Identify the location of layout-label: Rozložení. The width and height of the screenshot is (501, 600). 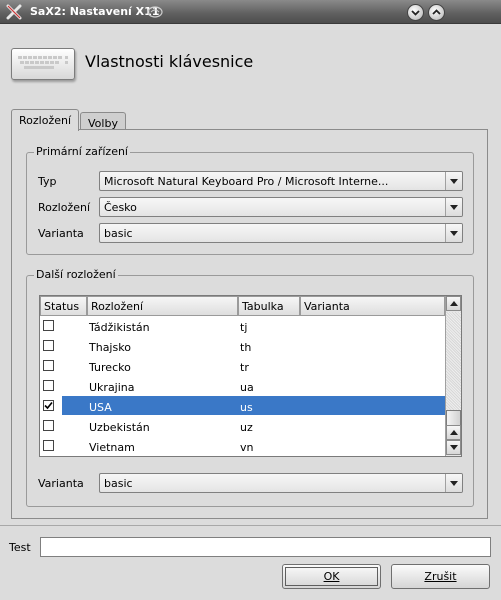
(64, 207).